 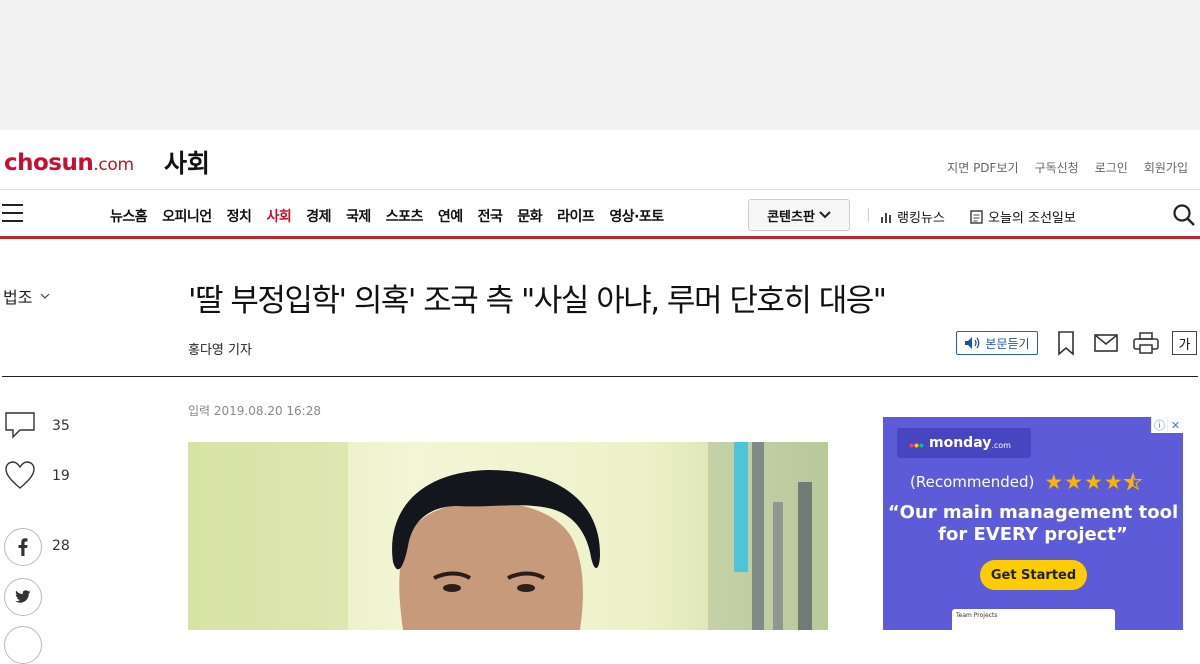 What do you see at coordinates (1057, 167) in the screenshot?
I see `subscribe-link: 구독신청` at bounding box center [1057, 167].